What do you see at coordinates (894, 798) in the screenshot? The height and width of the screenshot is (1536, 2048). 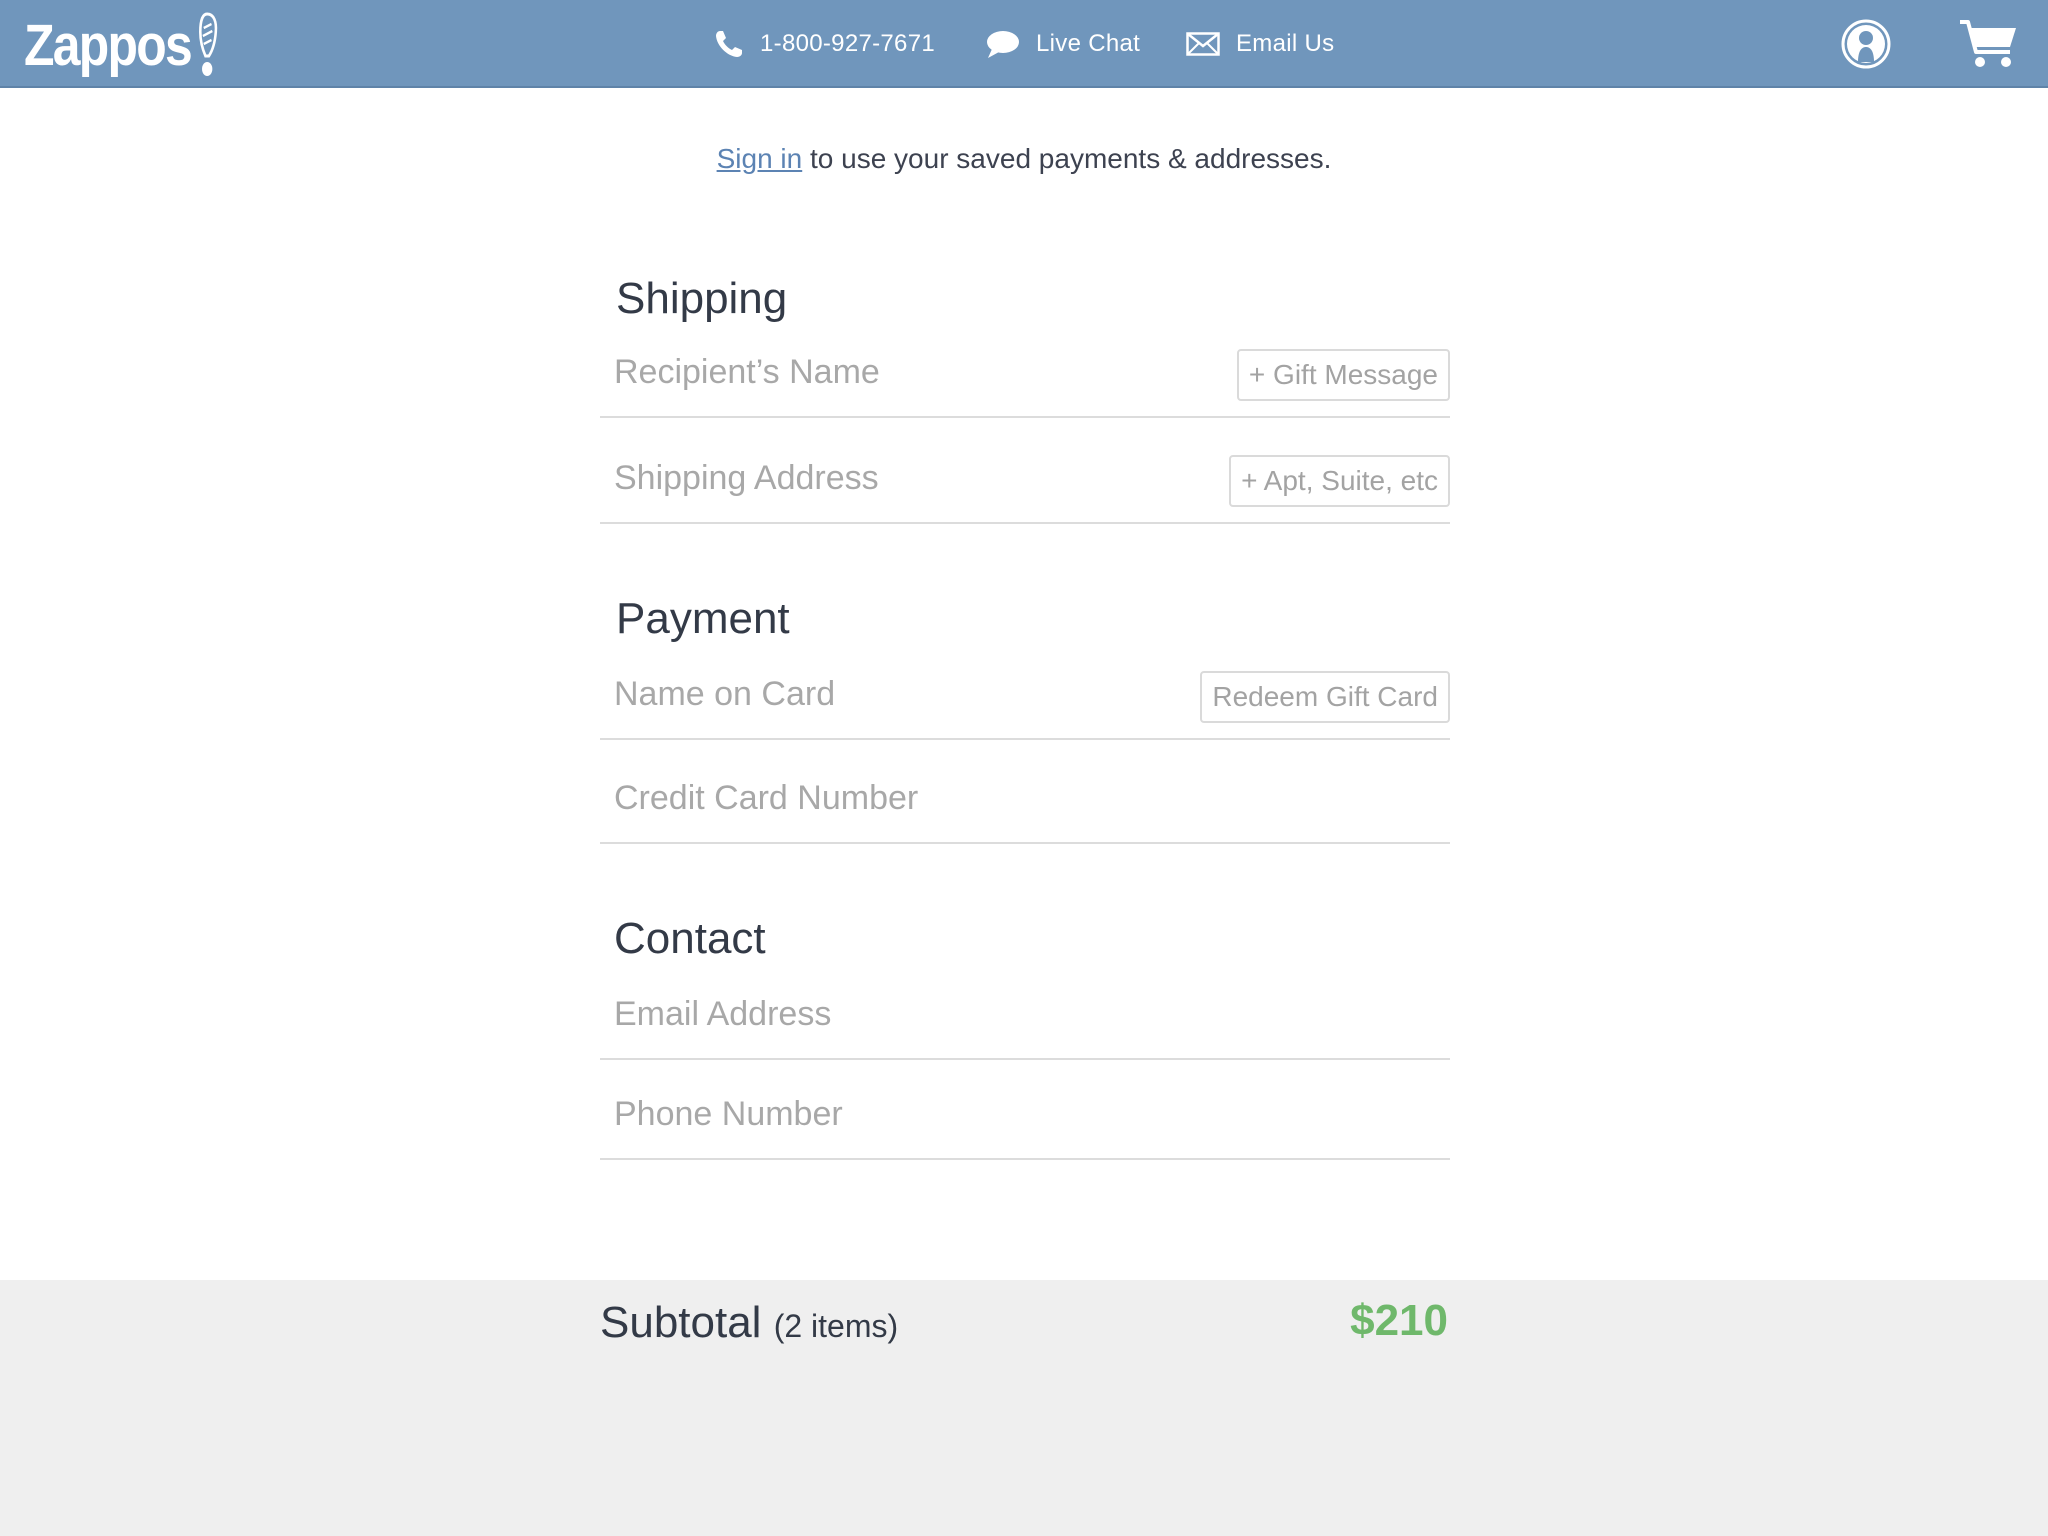 I see `credit-card-number-input` at bounding box center [894, 798].